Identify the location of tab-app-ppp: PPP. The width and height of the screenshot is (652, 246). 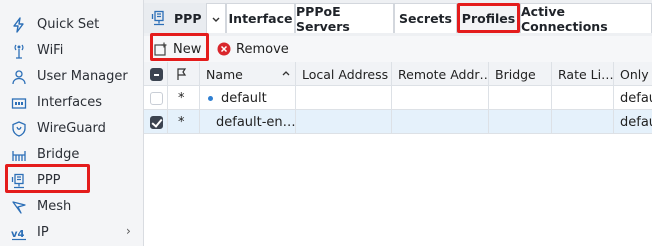
(175, 18).